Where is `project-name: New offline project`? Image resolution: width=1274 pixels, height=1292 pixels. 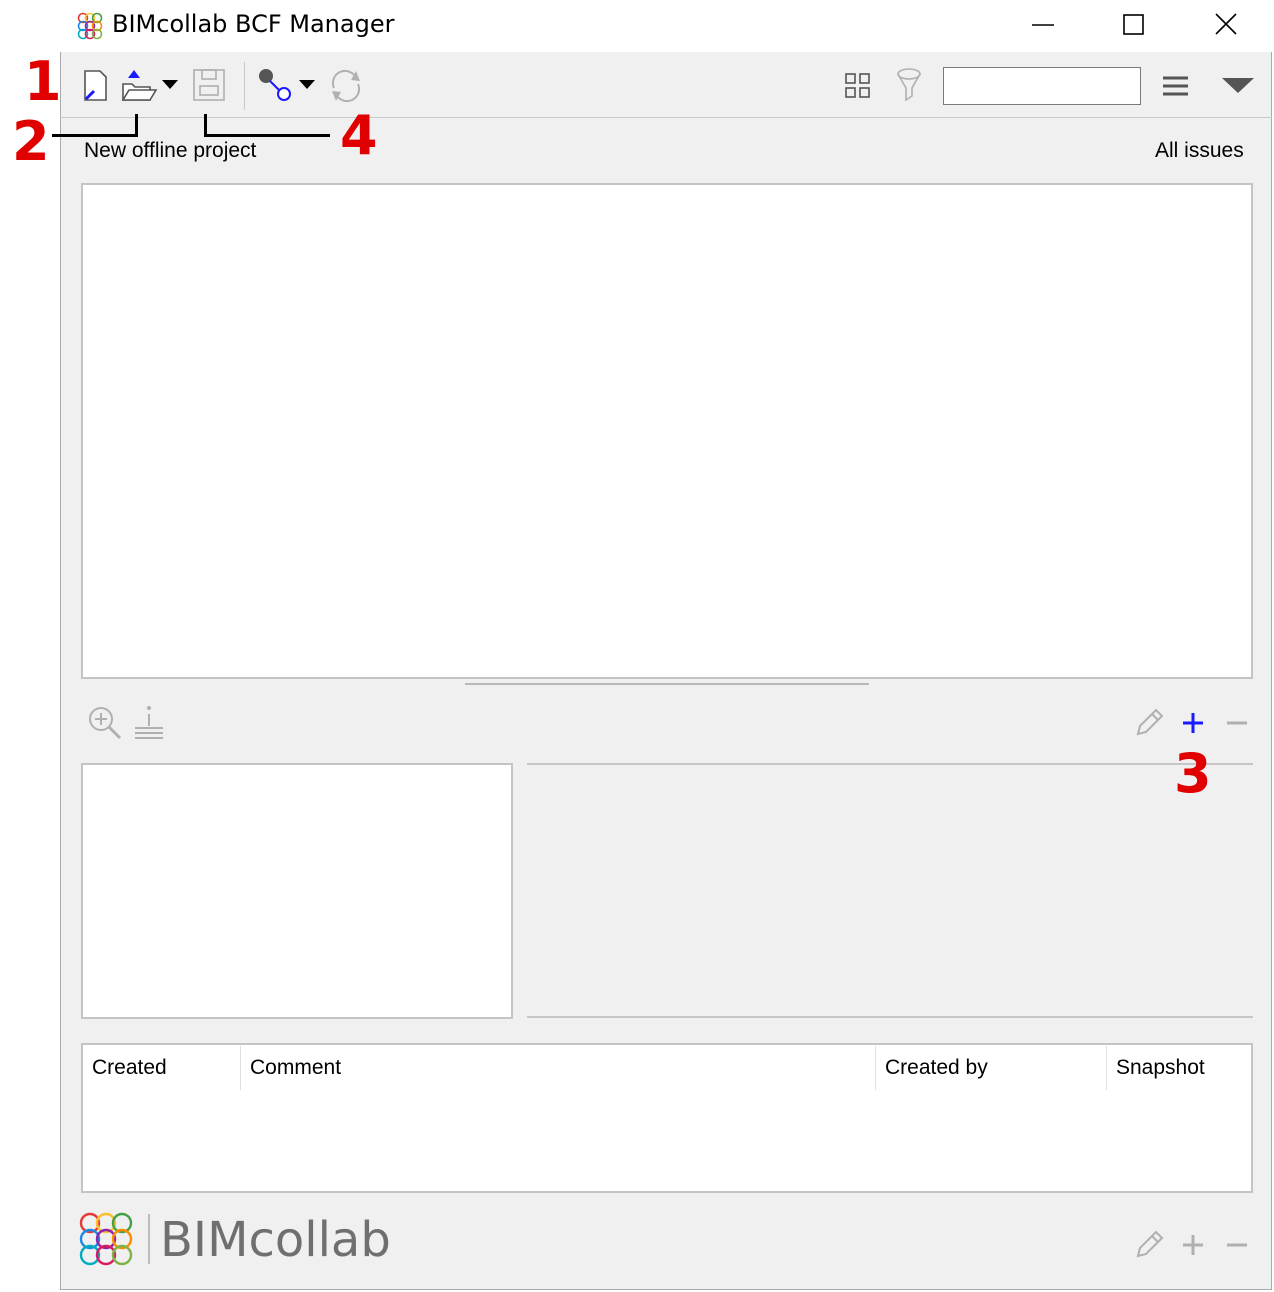
project-name: New offline project is located at coordinates (170, 151).